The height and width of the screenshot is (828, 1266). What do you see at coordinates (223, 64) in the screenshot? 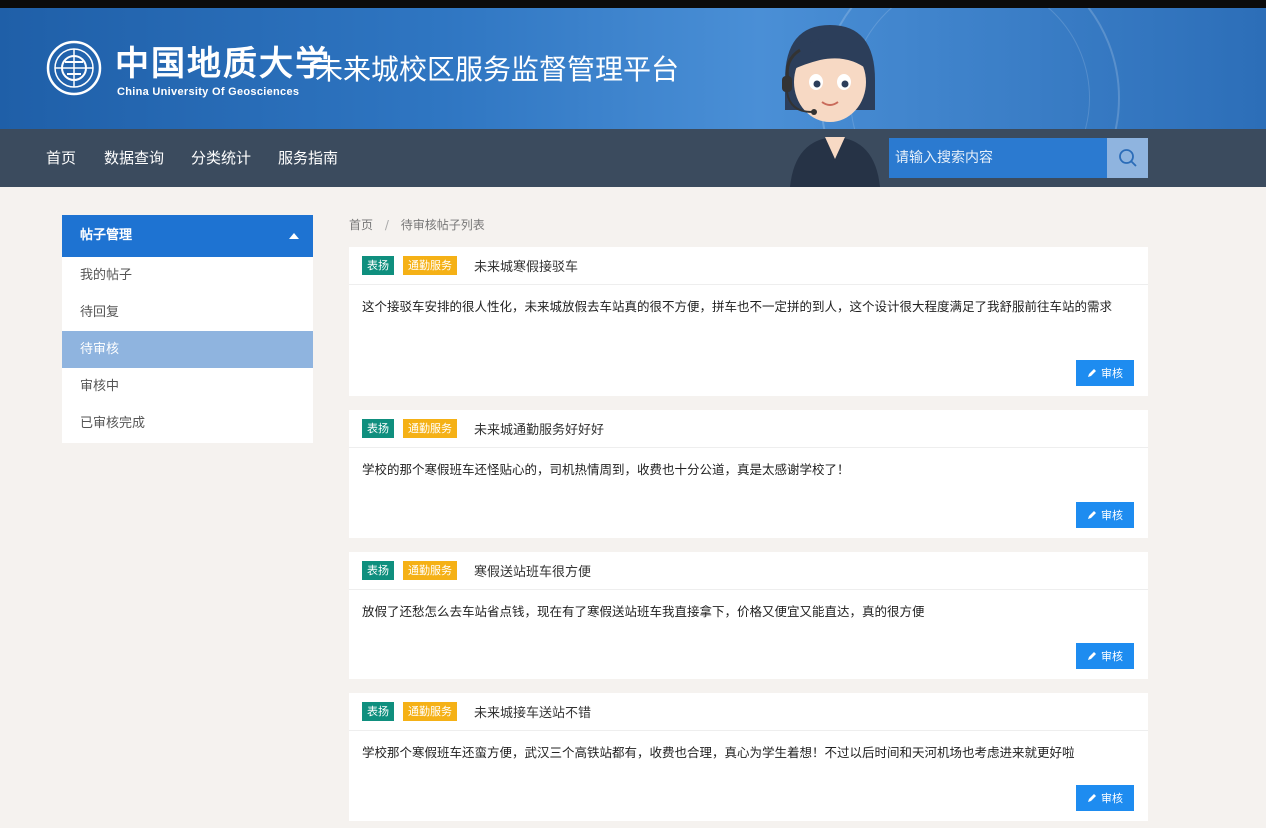
I see `university-name-cn: 中国地质大学` at bounding box center [223, 64].